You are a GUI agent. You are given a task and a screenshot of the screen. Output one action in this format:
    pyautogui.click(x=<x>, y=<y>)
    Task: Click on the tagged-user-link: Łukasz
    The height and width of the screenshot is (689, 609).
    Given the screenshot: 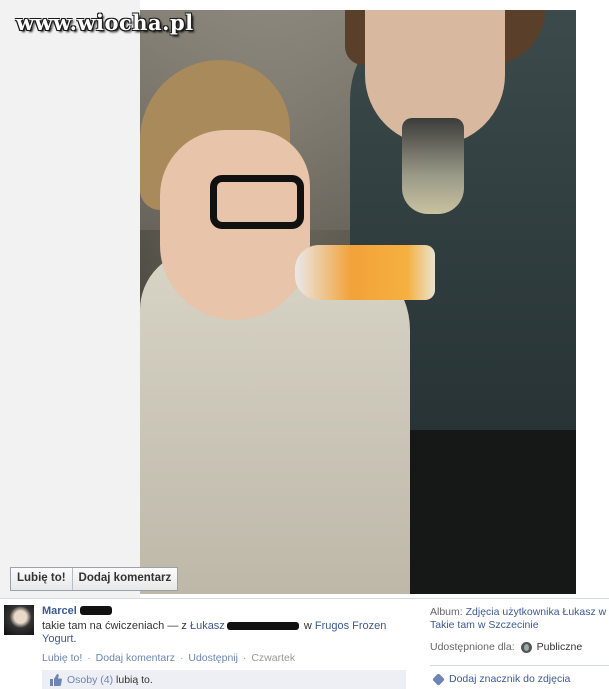 What is the action you would take?
    pyautogui.click(x=207, y=626)
    